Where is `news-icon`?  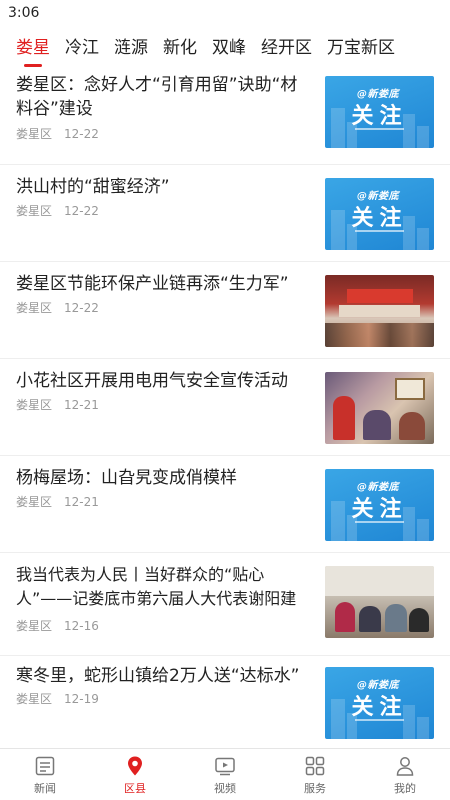 news-icon is located at coordinates (45, 766).